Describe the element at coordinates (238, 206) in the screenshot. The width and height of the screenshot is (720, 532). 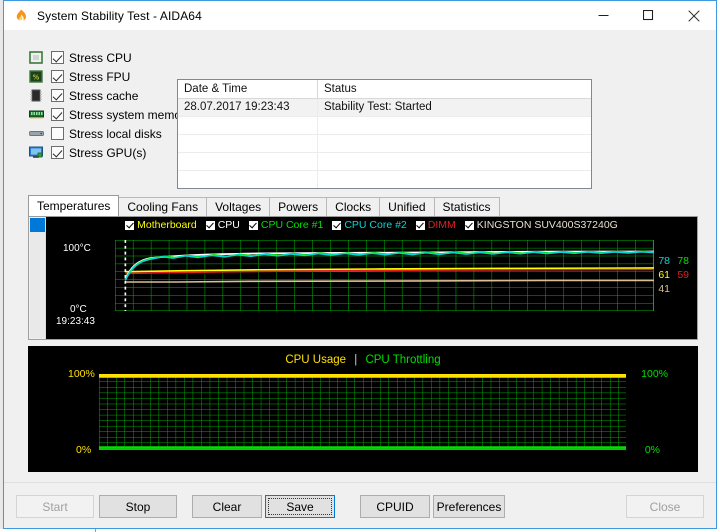
I see `tab-voltages: Voltages` at that location.